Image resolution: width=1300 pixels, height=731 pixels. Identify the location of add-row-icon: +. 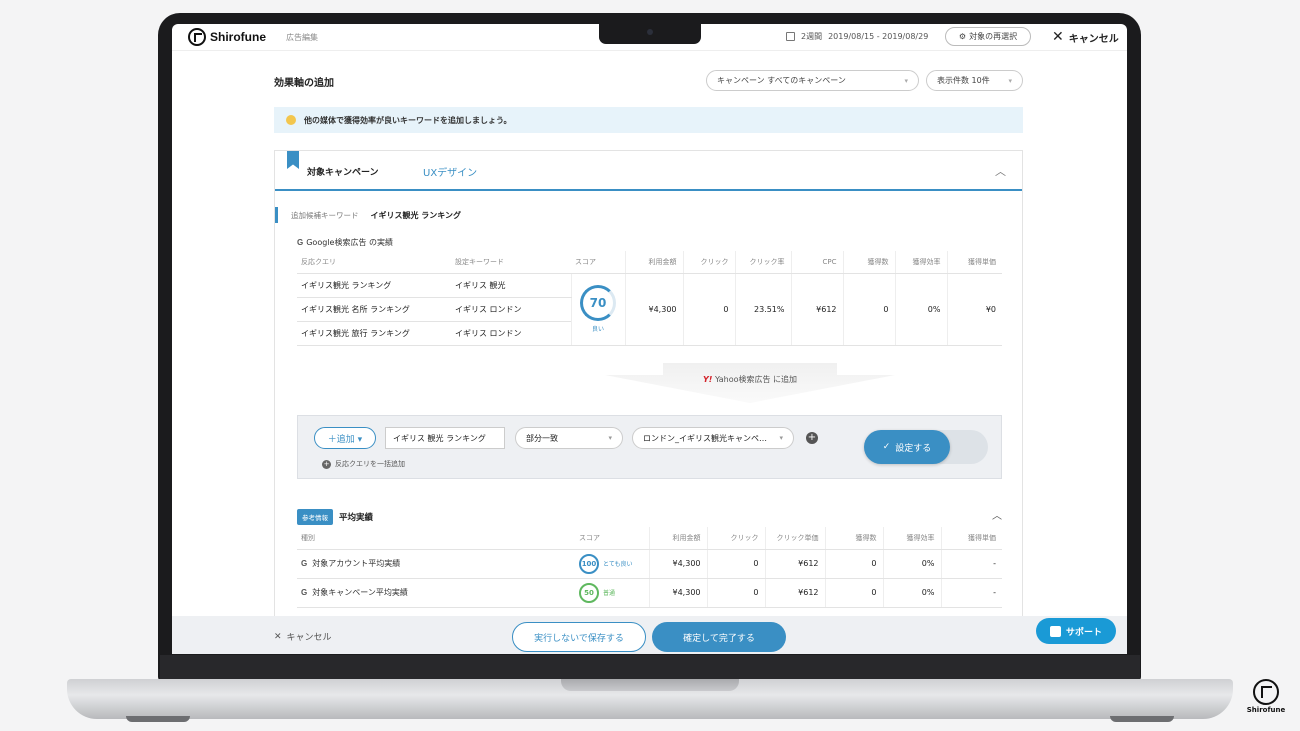
(812, 438).